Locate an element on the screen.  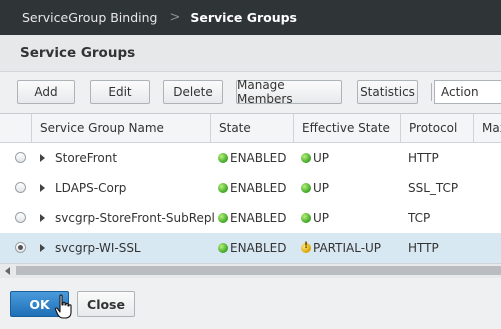
service-group-name: svcgrp-StoreFront-SubRepl is located at coordinates (135, 218).